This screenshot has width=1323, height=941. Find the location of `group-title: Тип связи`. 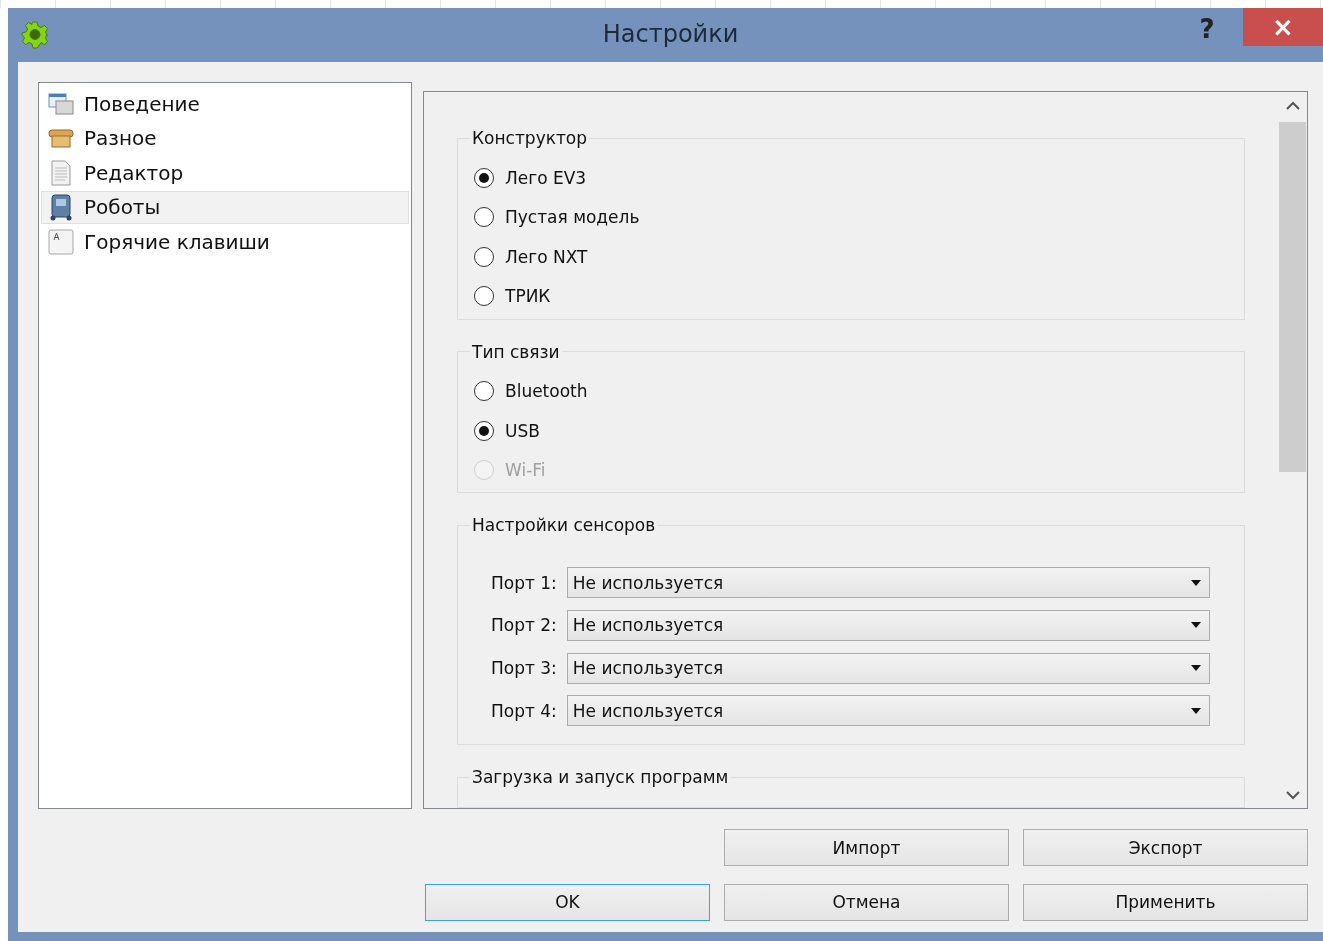

group-title: Тип связи is located at coordinates (516, 351).